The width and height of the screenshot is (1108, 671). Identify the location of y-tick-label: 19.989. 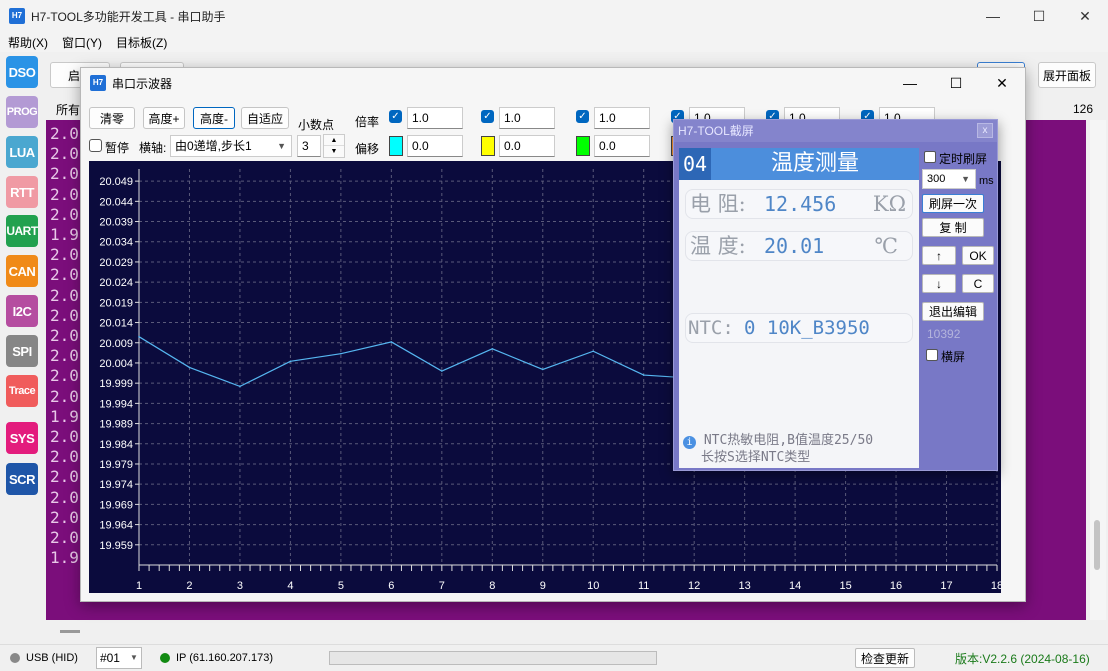
(116, 425).